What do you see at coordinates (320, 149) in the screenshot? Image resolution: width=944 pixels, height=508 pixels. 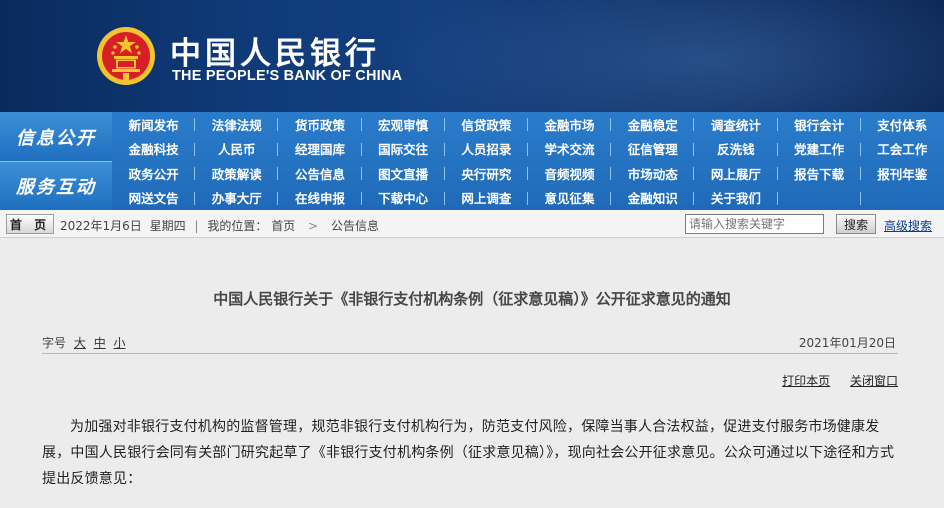 I see `nav-item: 经理国库` at bounding box center [320, 149].